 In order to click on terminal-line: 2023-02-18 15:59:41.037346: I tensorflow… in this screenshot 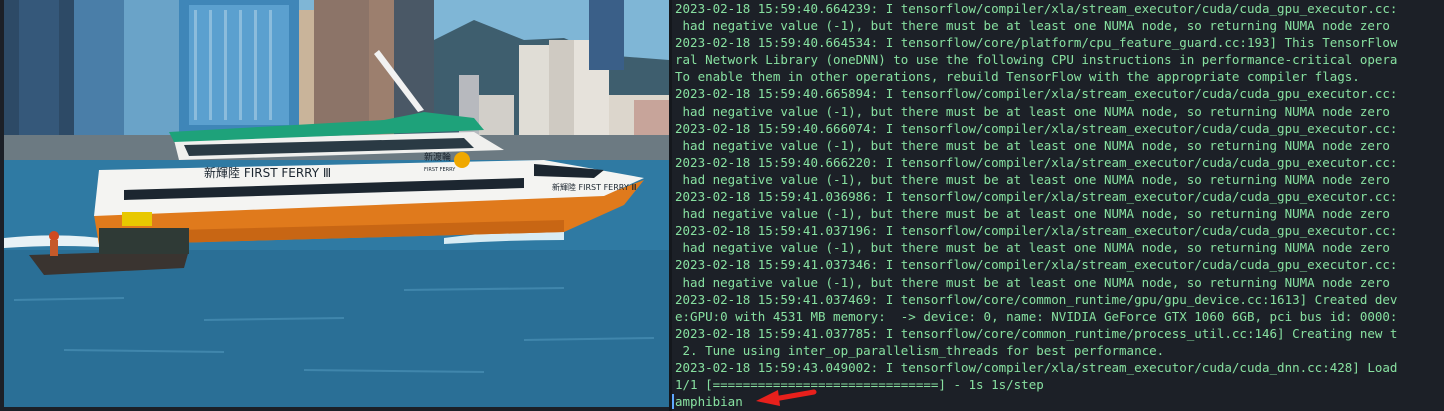, I will do `click(1036, 265)`.